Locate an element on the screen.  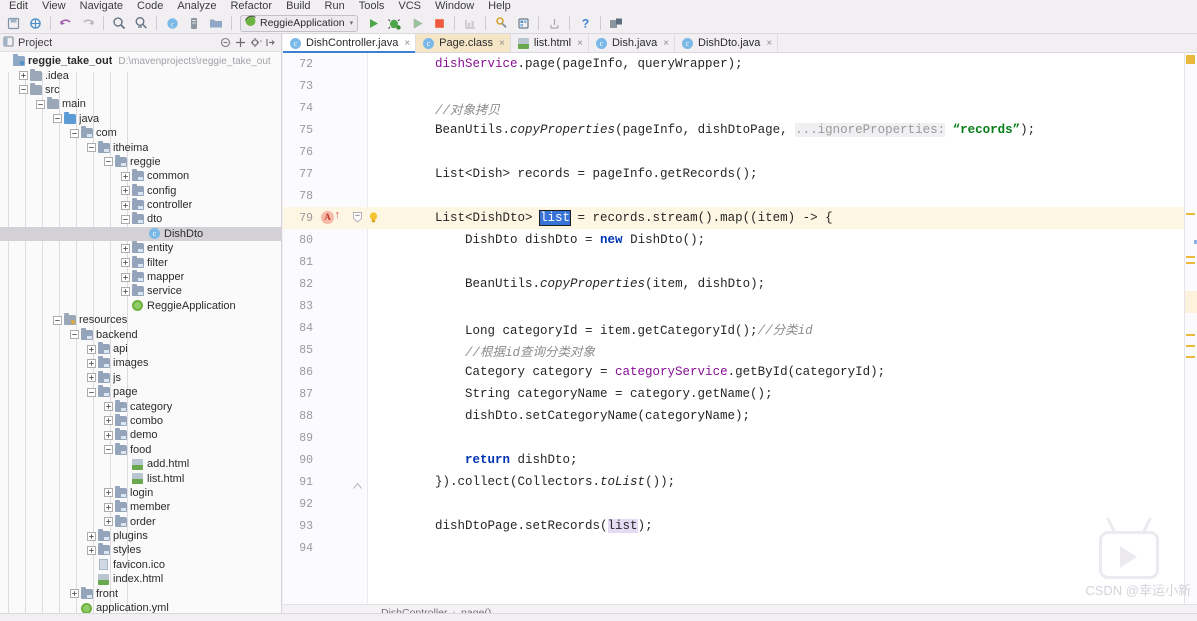
tree-item-member: member is located at coordinates (140, 507).